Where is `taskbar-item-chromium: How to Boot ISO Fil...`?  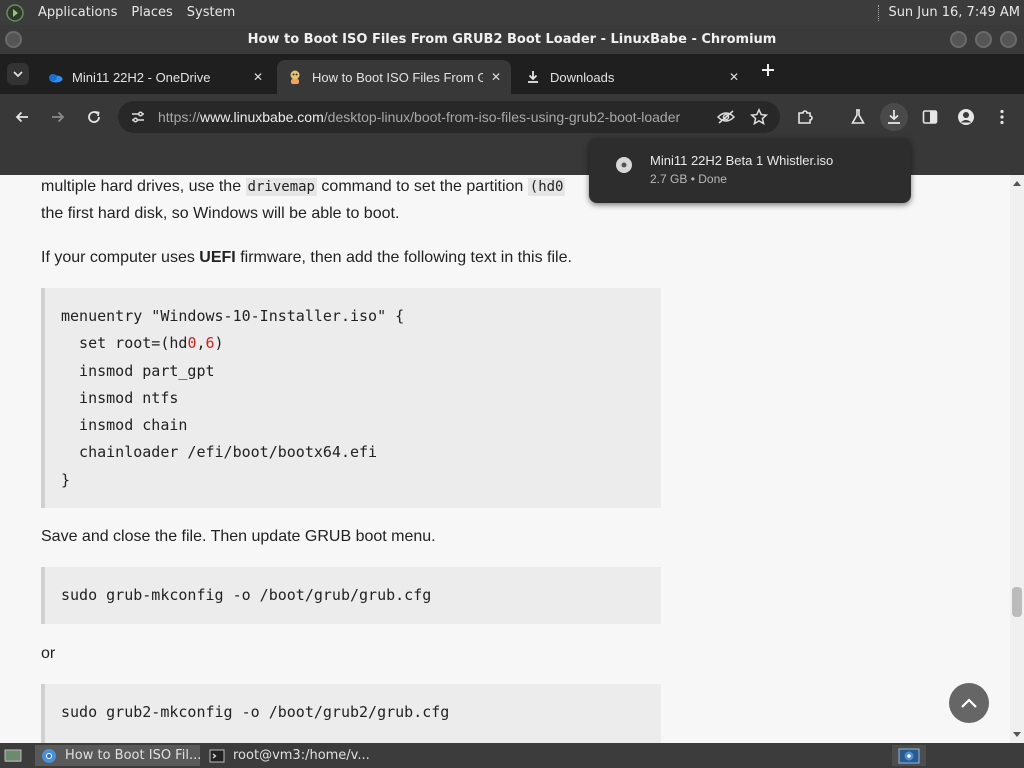
taskbar-item-chromium: How to Boot ISO Fil... is located at coordinates (117, 755).